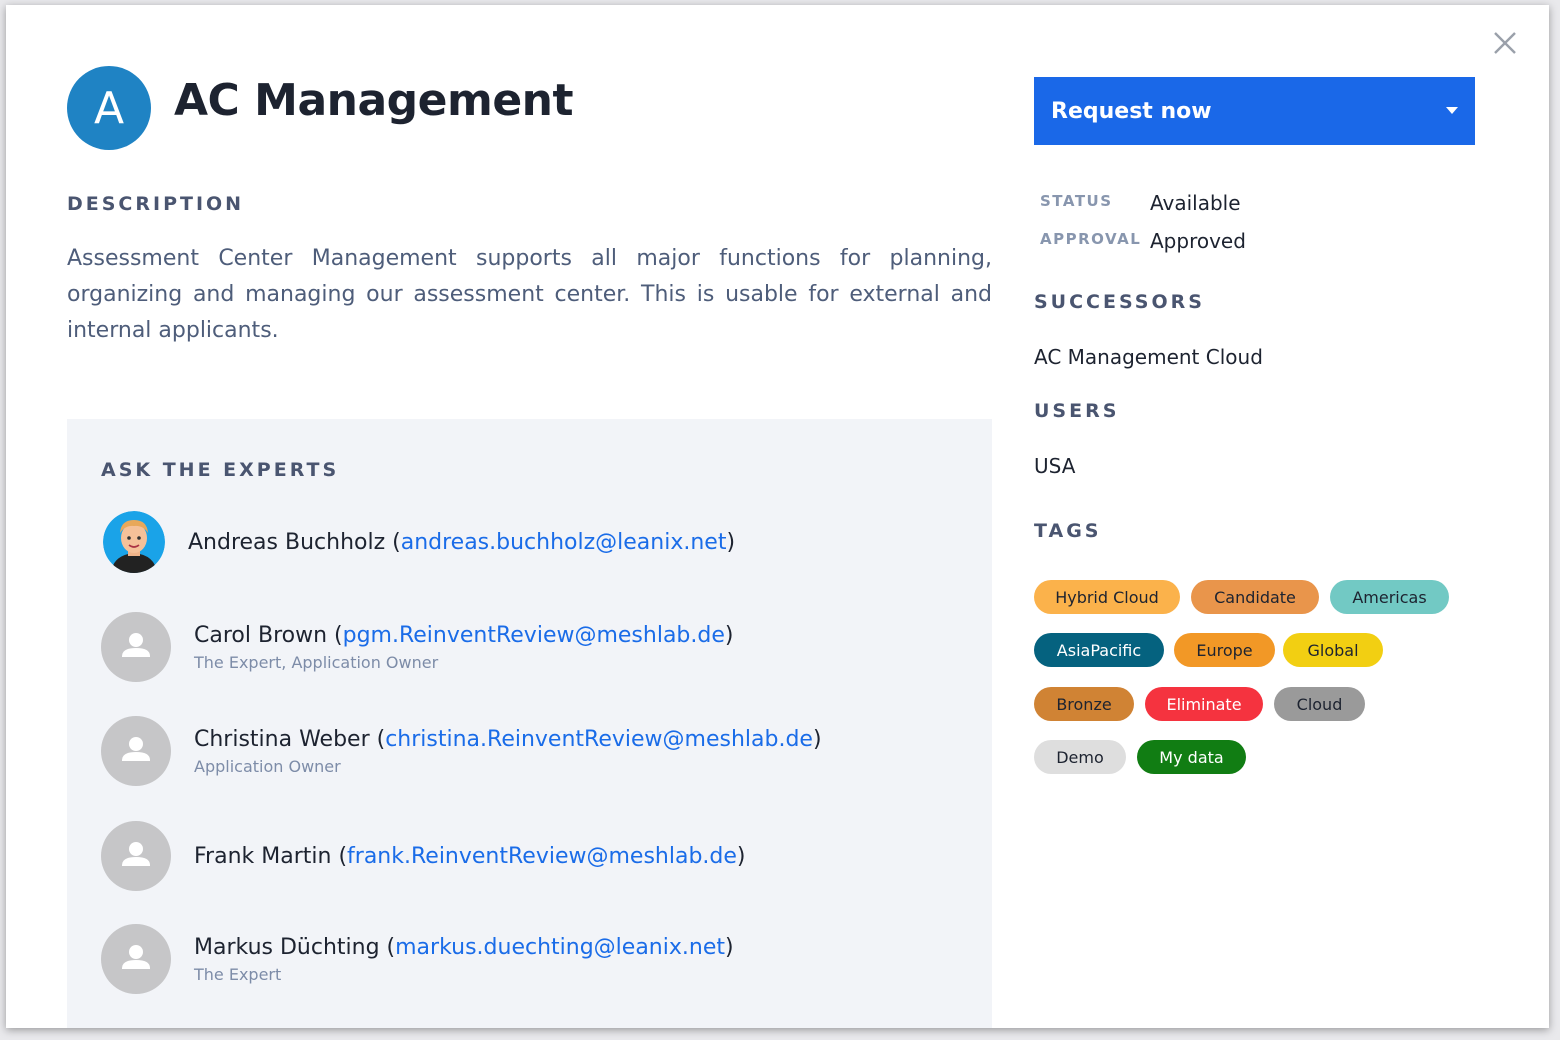  What do you see at coordinates (109, 108) in the screenshot?
I see `app-avatar: A` at bounding box center [109, 108].